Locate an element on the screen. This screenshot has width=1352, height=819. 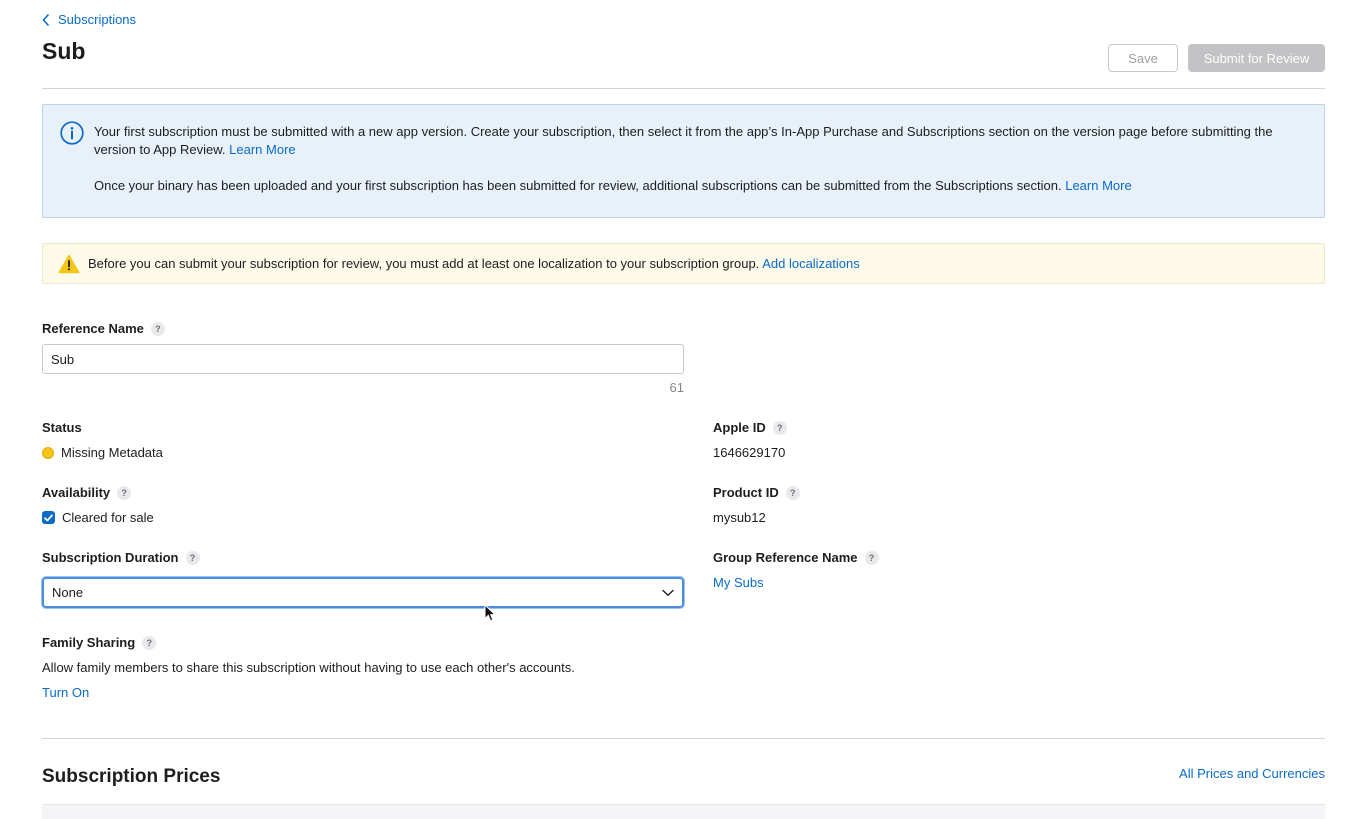
product-id-label-text: Product ID is located at coordinates (746, 492).